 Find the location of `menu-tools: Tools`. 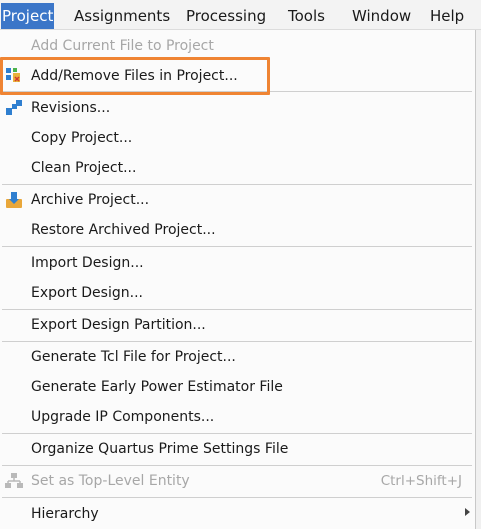

menu-tools: Tools is located at coordinates (306, 16).